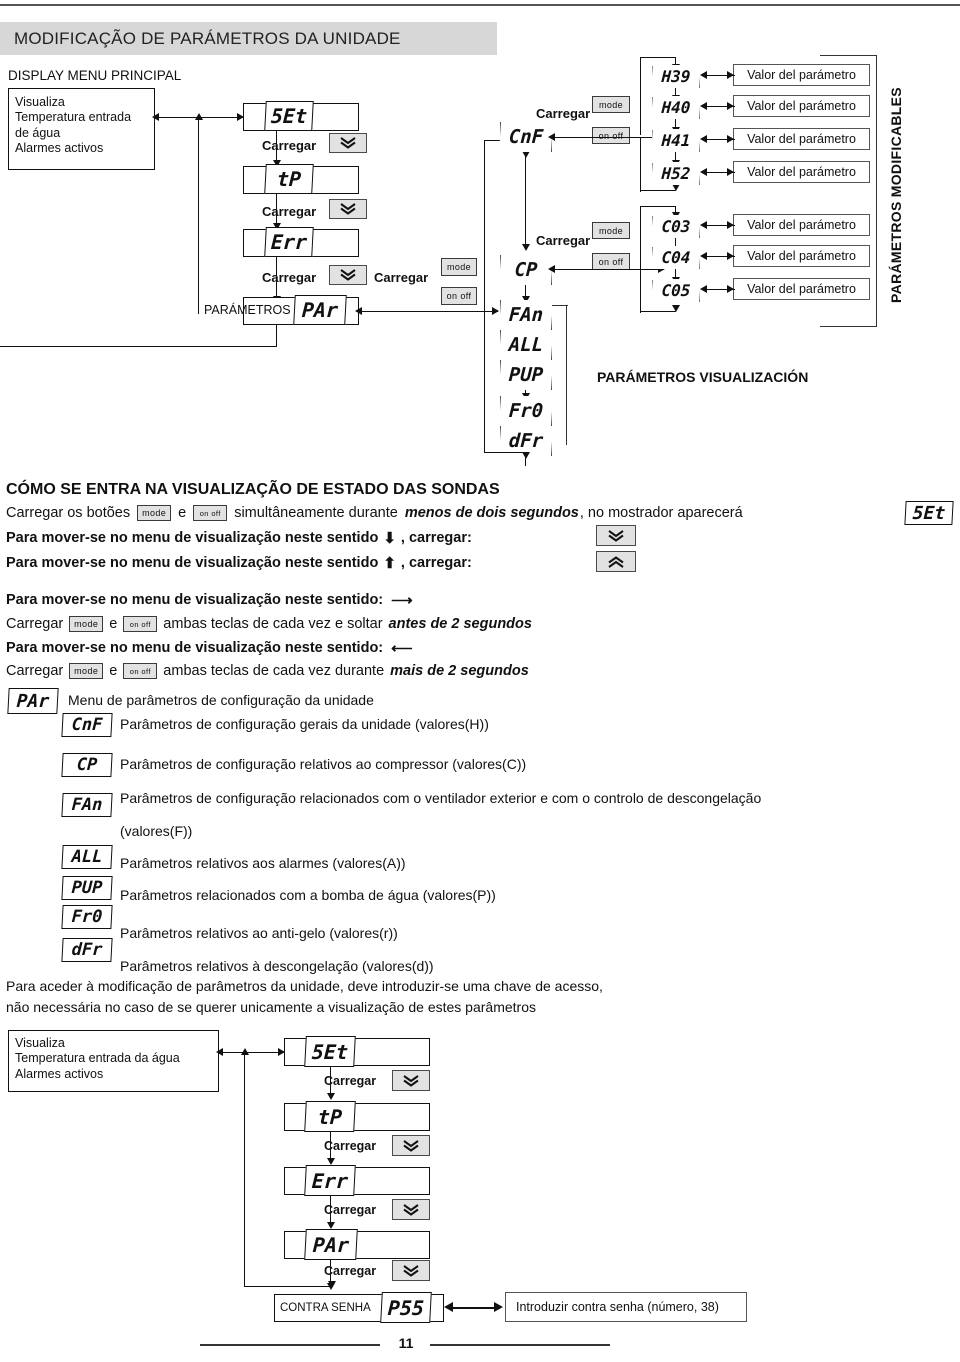  What do you see at coordinates (38, 132) in the screenshot?
I see `status-line-3: de água` at bounding box center [38, 132].